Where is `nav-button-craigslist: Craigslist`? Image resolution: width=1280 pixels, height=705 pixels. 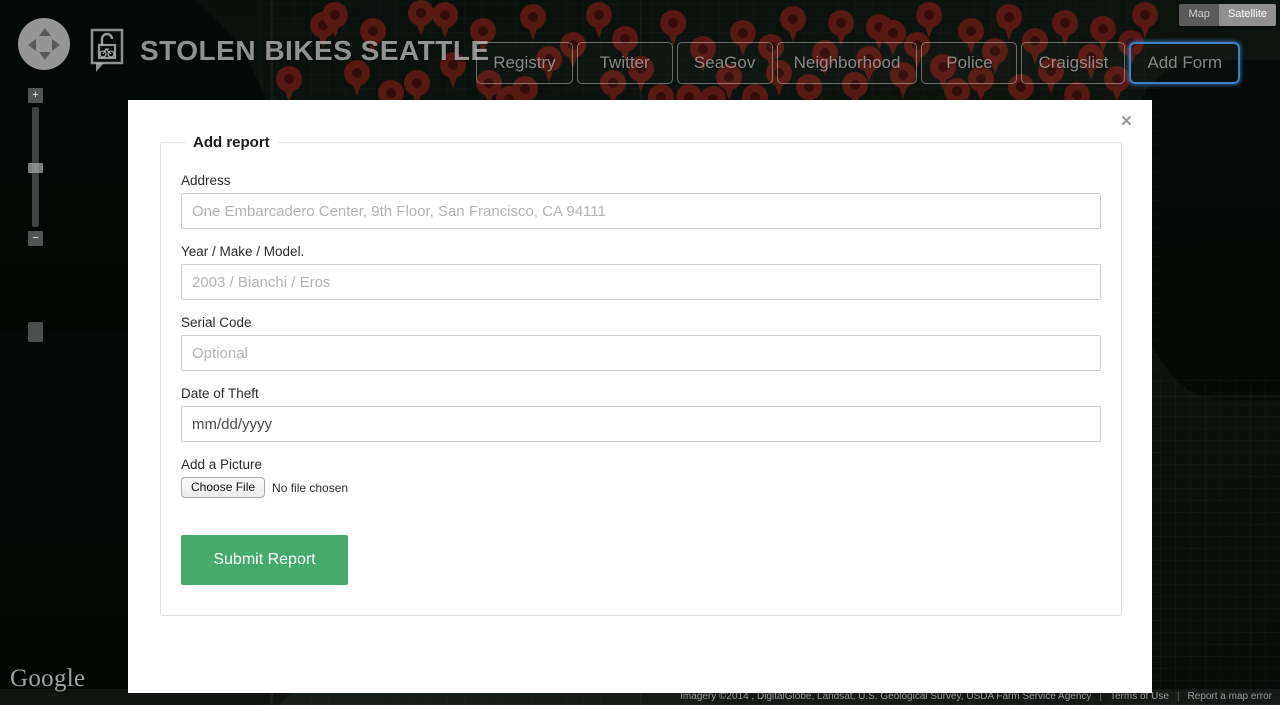 nav-button-craigslist: Craigslist is located at coordinates (1073, 63).